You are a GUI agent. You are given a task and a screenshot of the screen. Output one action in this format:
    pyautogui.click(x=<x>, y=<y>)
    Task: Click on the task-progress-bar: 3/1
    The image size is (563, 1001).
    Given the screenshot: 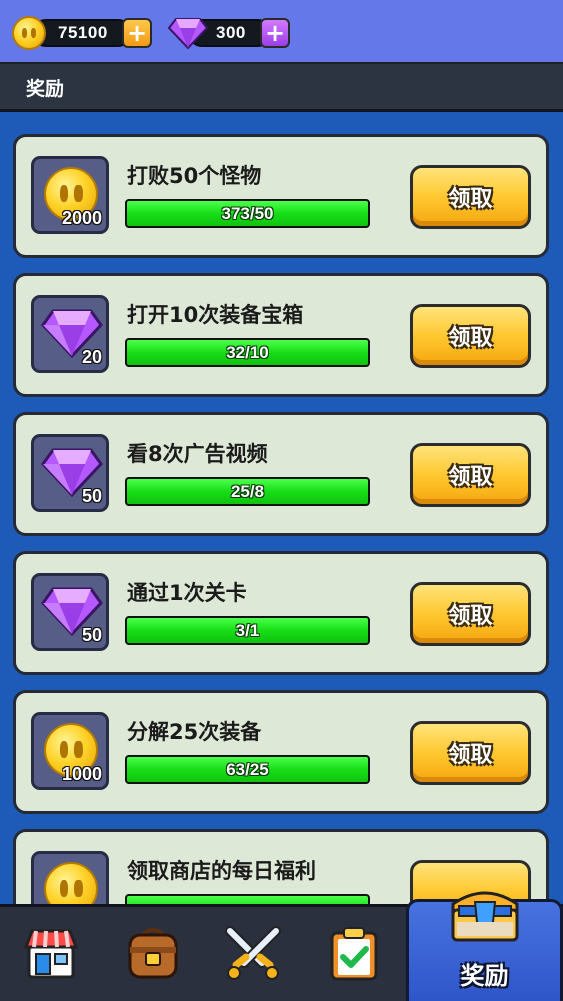 What is the action you would take?
    pyautogui.click(x=247, y=630)
    